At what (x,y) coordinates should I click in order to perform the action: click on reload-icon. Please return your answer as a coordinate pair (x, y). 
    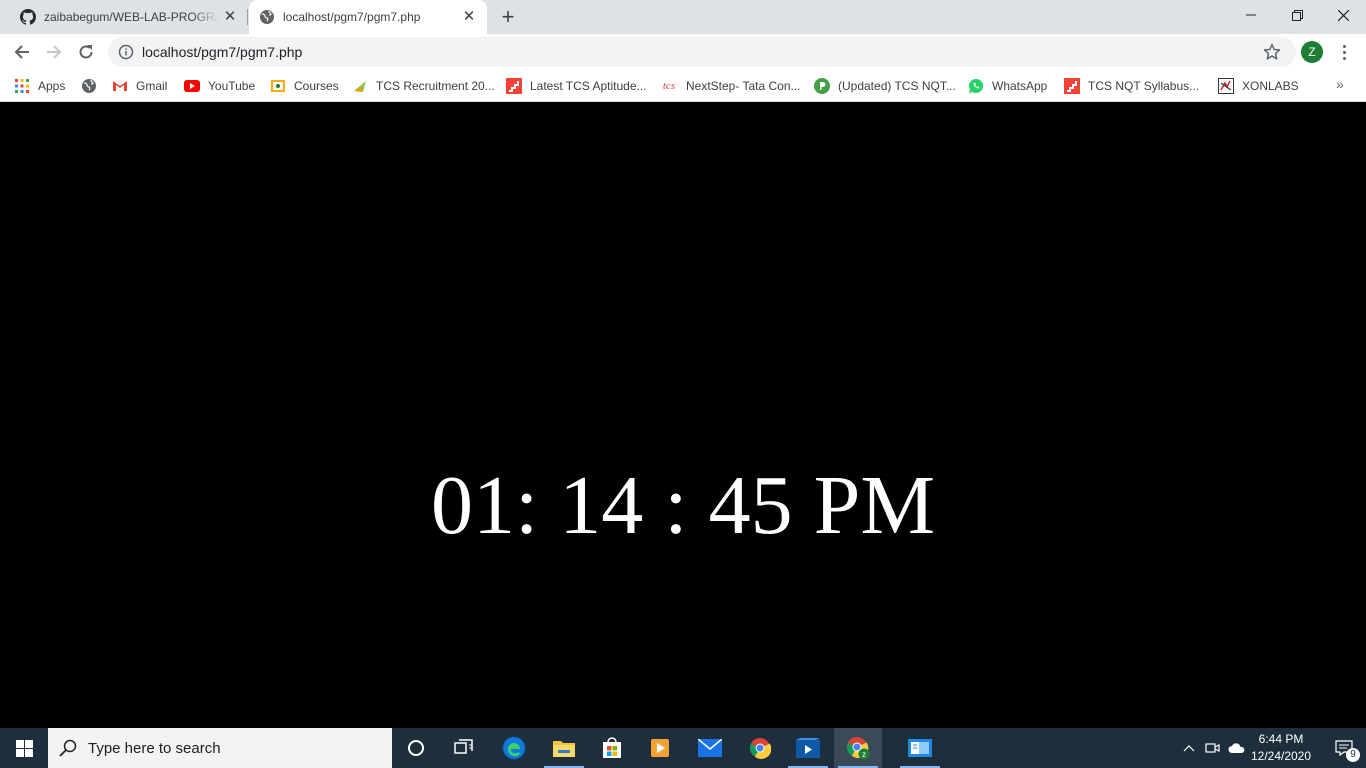
    Looking at the image, I should click on (86, 52).